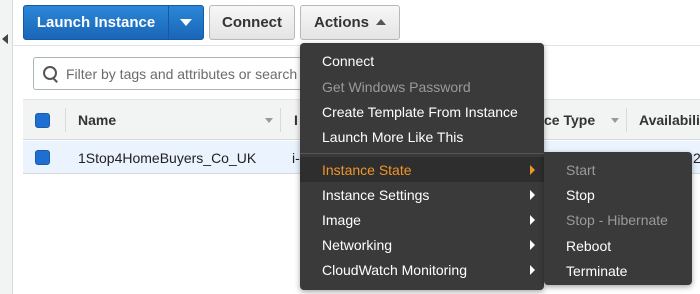  I want to click on column-header-instance-type: ce Type, so click(569, 120).